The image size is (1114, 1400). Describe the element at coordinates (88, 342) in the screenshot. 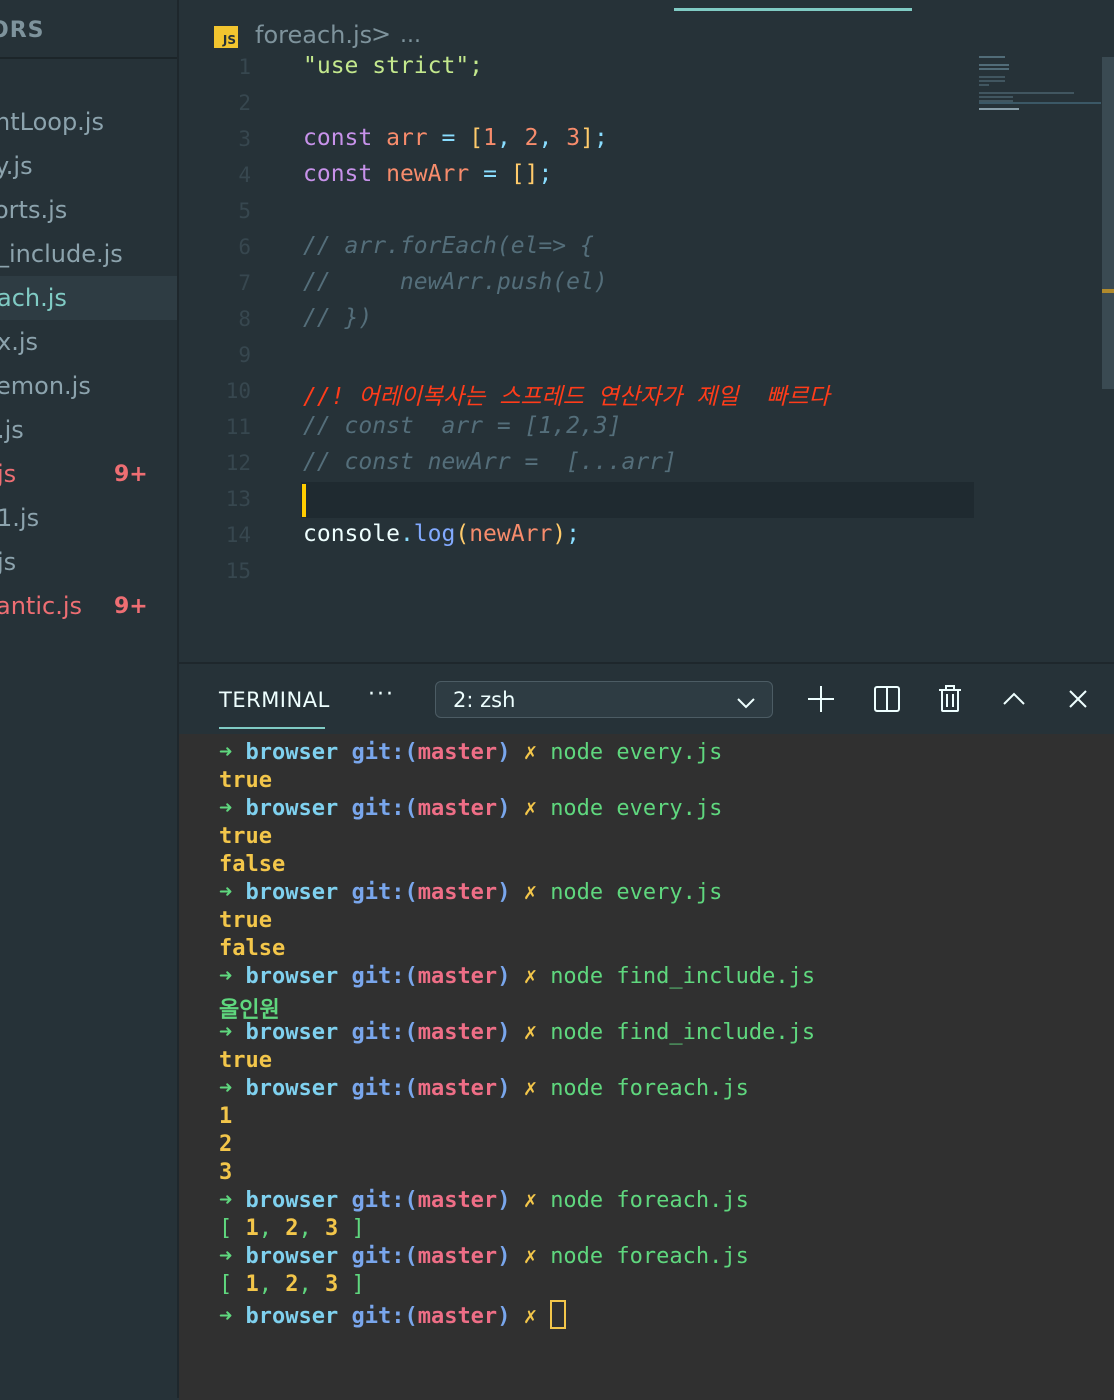

I see `sidebar-file-item: x.js` at that location.